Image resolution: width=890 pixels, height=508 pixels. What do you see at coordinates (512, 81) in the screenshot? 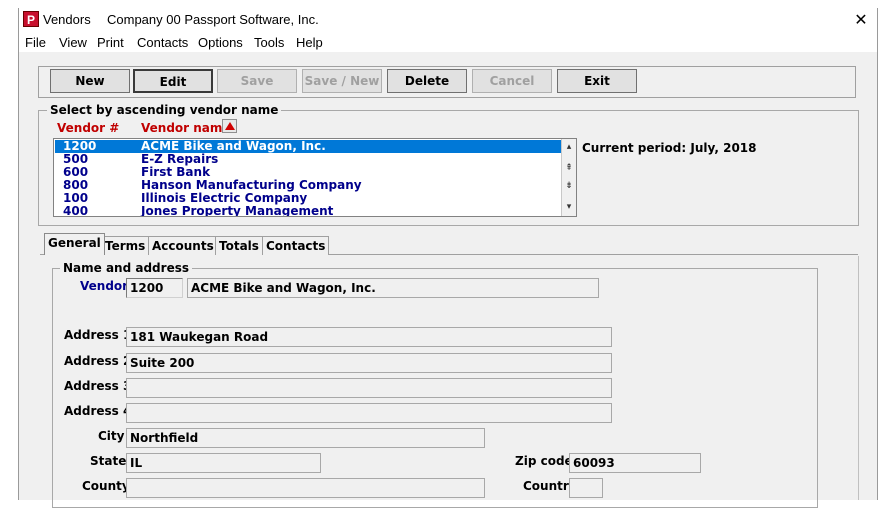
I see `cancel-button: Cancel` at bounding box center [512, 81].